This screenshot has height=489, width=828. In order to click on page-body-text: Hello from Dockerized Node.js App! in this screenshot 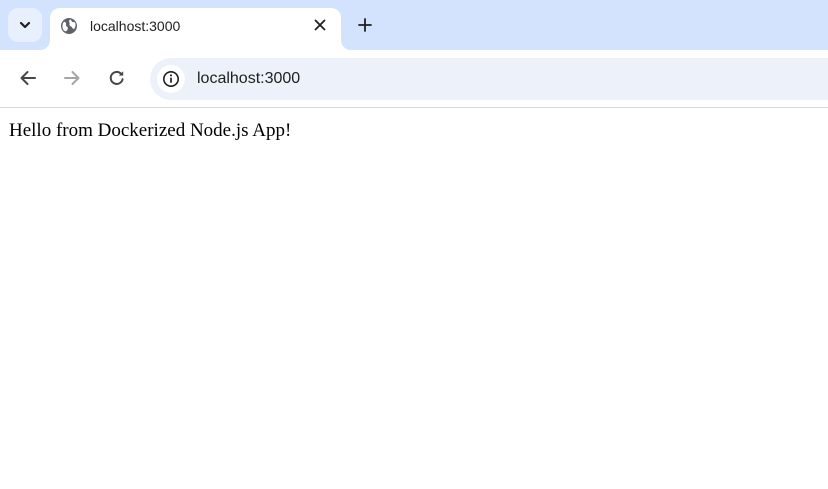, I will do `click(150, 130)`.